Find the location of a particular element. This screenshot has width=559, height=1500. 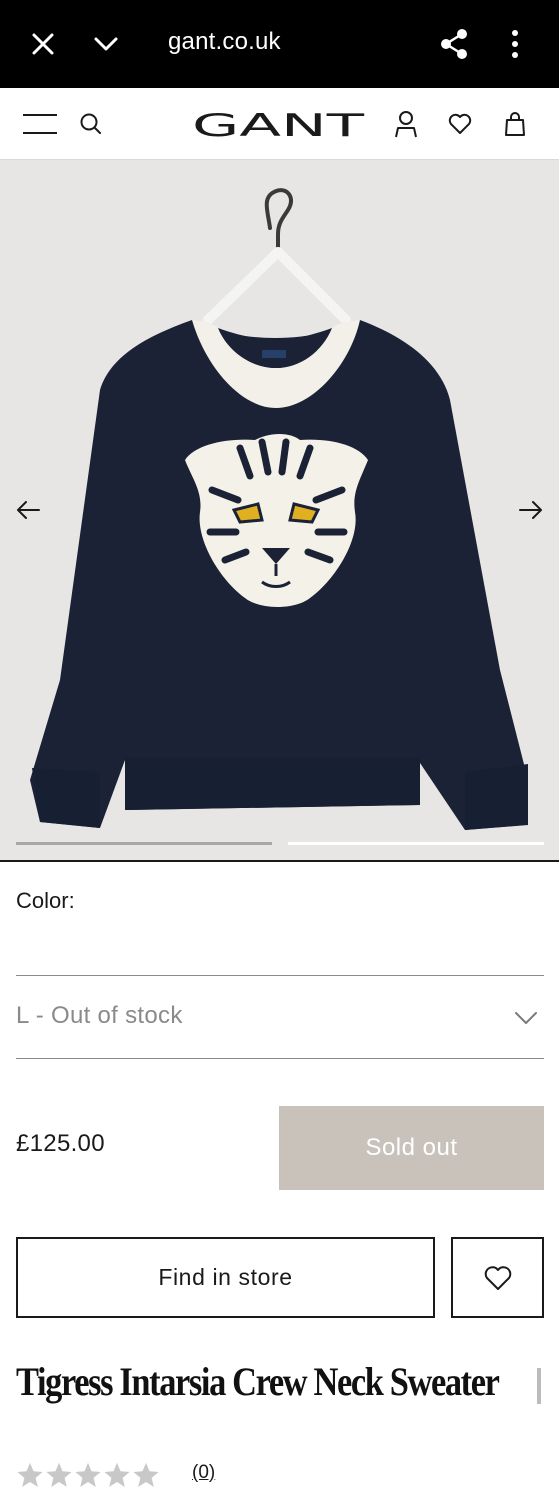

sold-out-button: Sold out is located at coordinates (411, 1148).